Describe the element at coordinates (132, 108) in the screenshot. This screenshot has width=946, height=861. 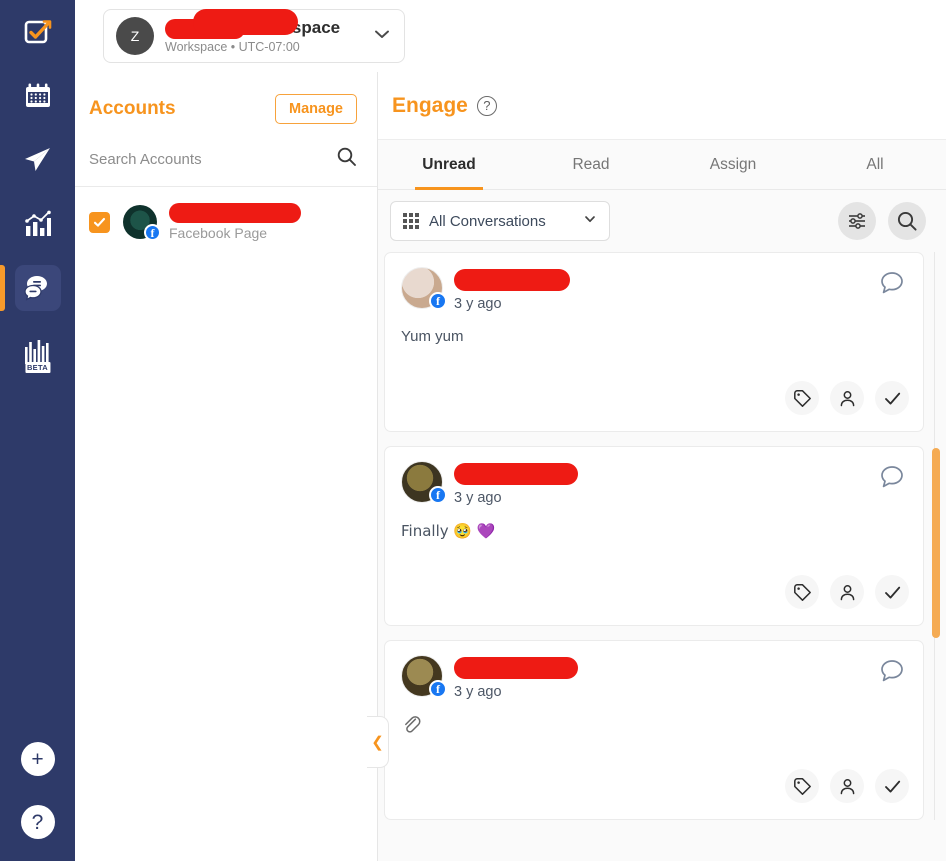
I see `accounts-title: Accounts` at that location.